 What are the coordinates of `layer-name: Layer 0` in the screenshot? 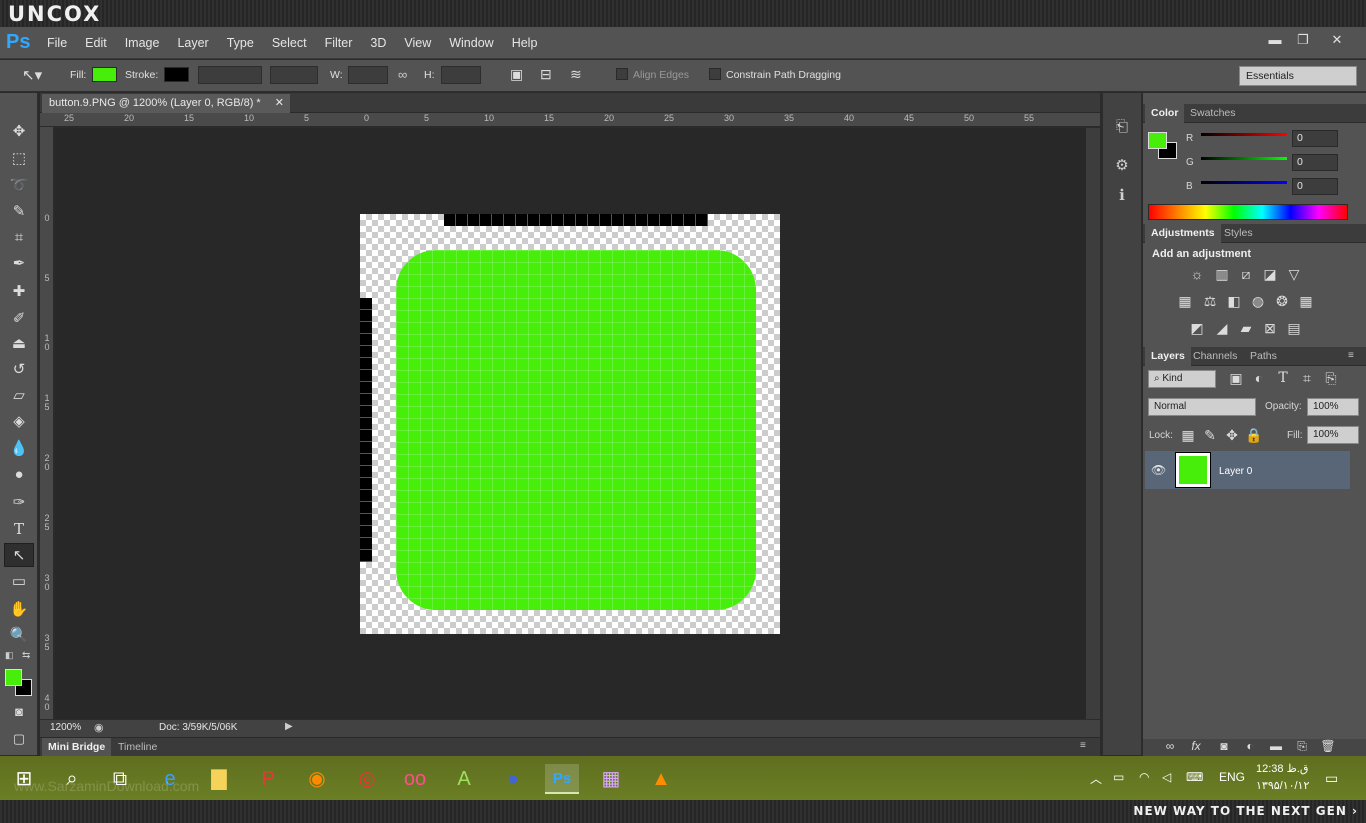 It's located at (1235, 471).